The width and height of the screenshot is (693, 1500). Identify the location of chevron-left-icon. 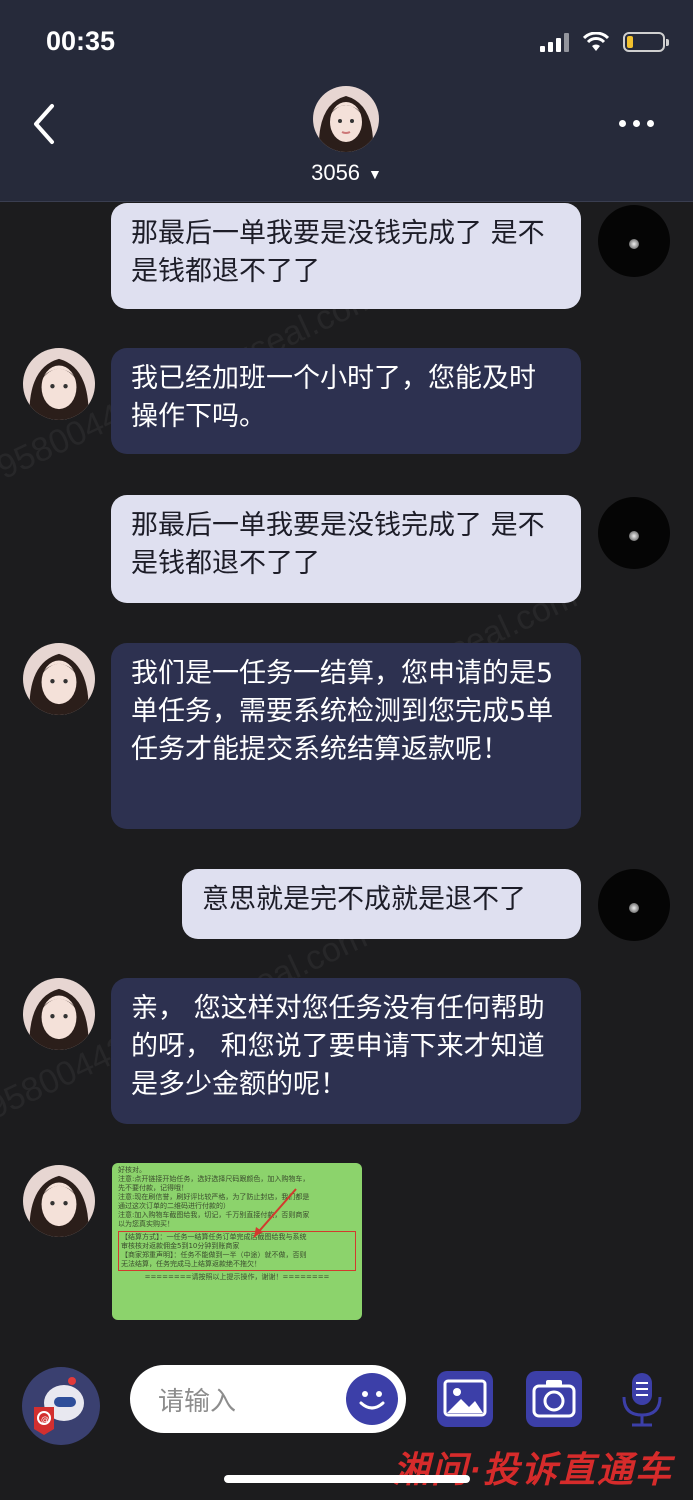
(44, 124).